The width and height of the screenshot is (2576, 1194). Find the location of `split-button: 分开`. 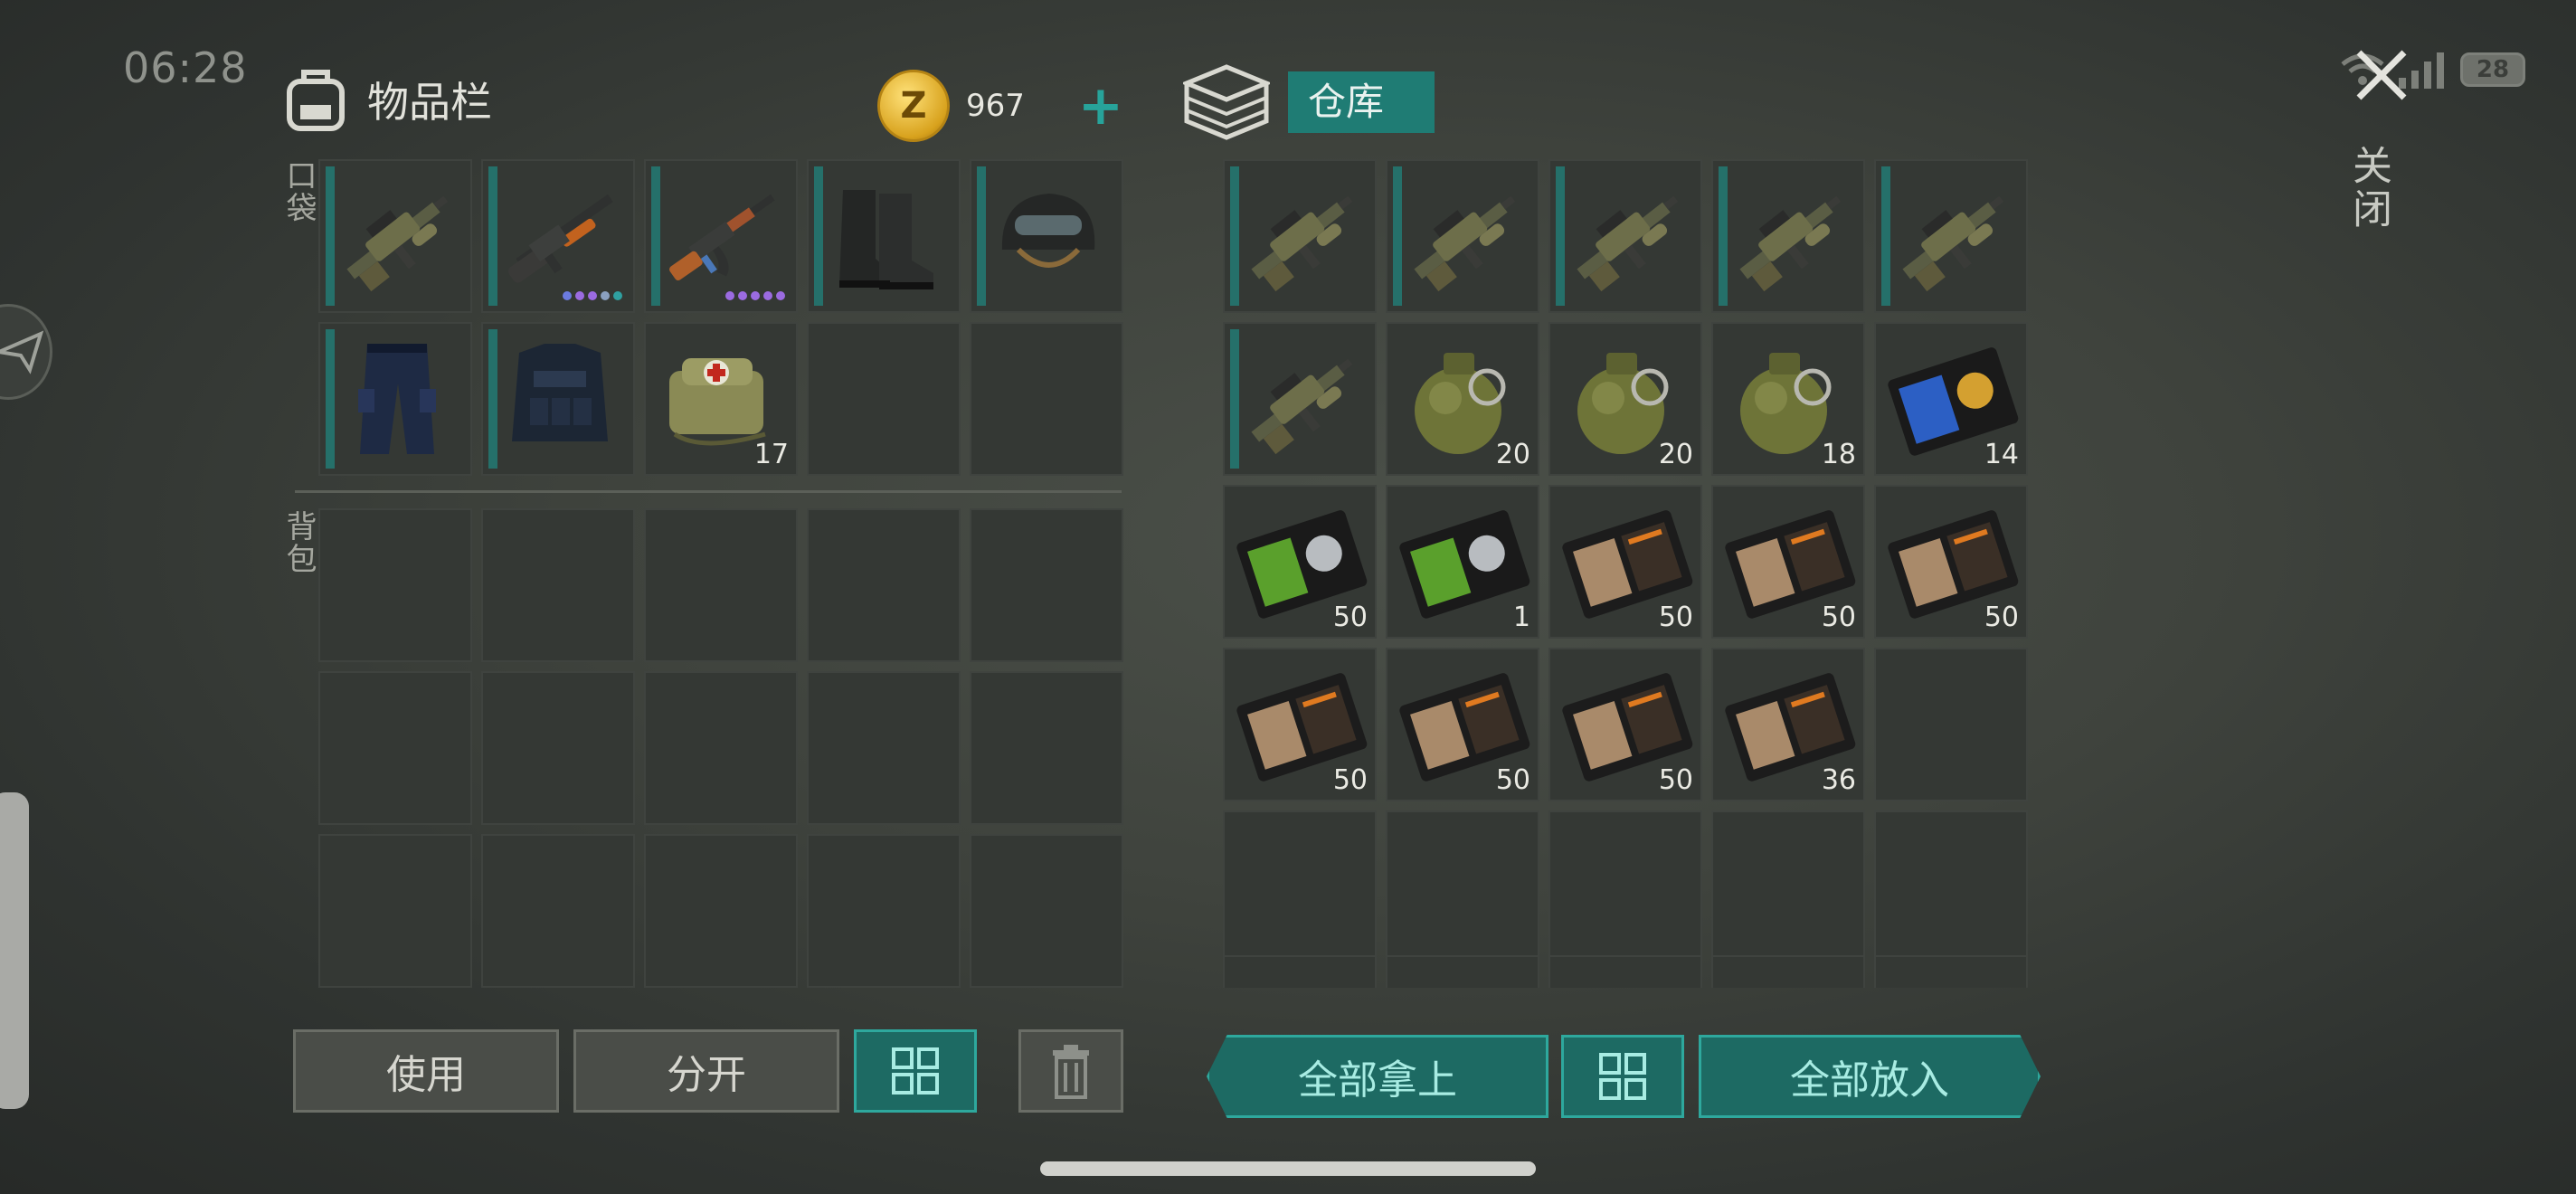

split-button: 分开 is located at coordinates (706, 1071).